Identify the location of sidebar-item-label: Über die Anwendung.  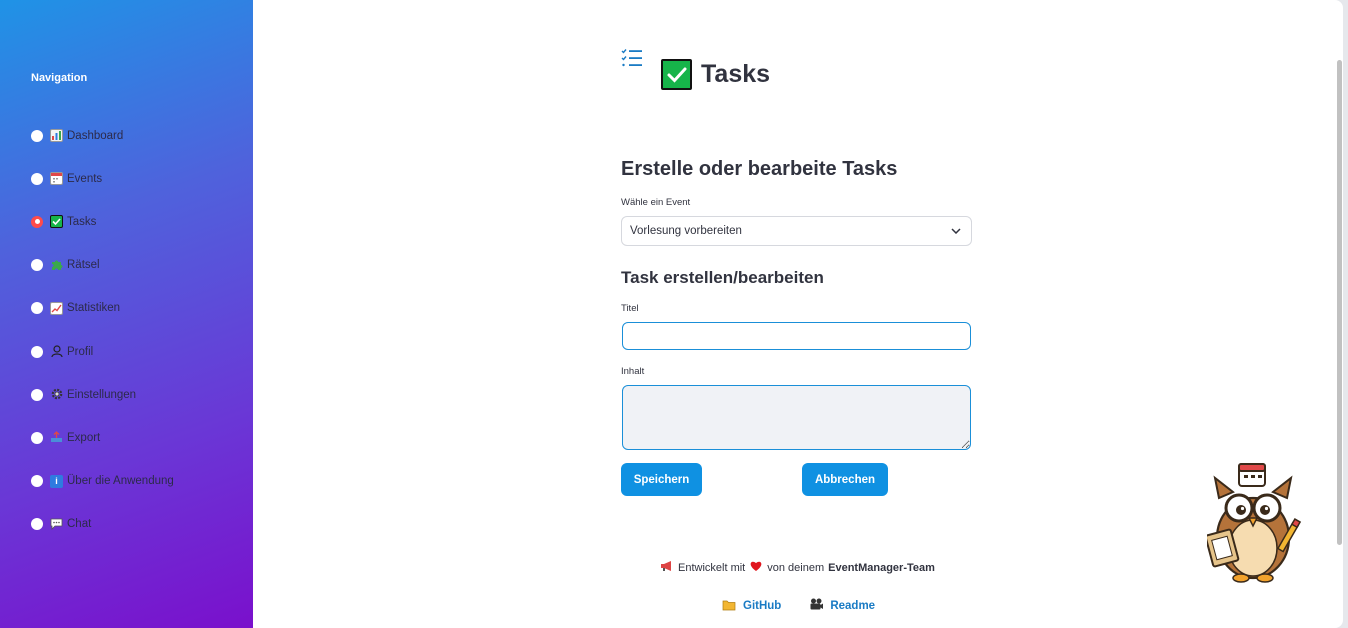
(120, 481).